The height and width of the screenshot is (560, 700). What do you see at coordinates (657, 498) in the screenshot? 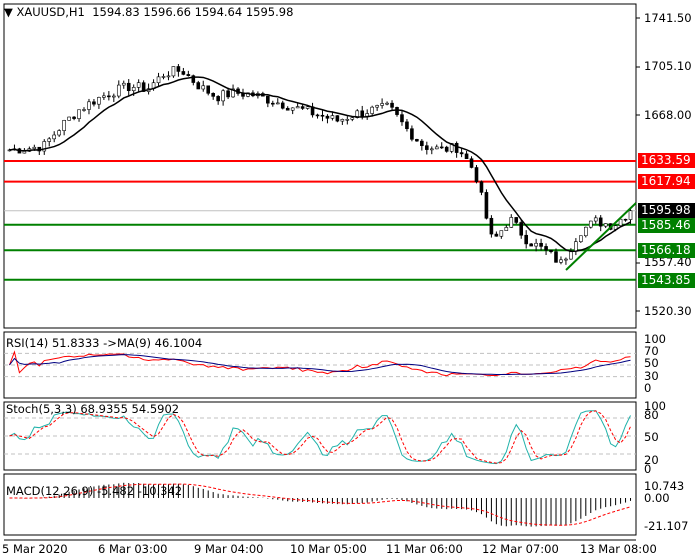
I see `macd-tick: 0.00` at bounding box center [657, 498].